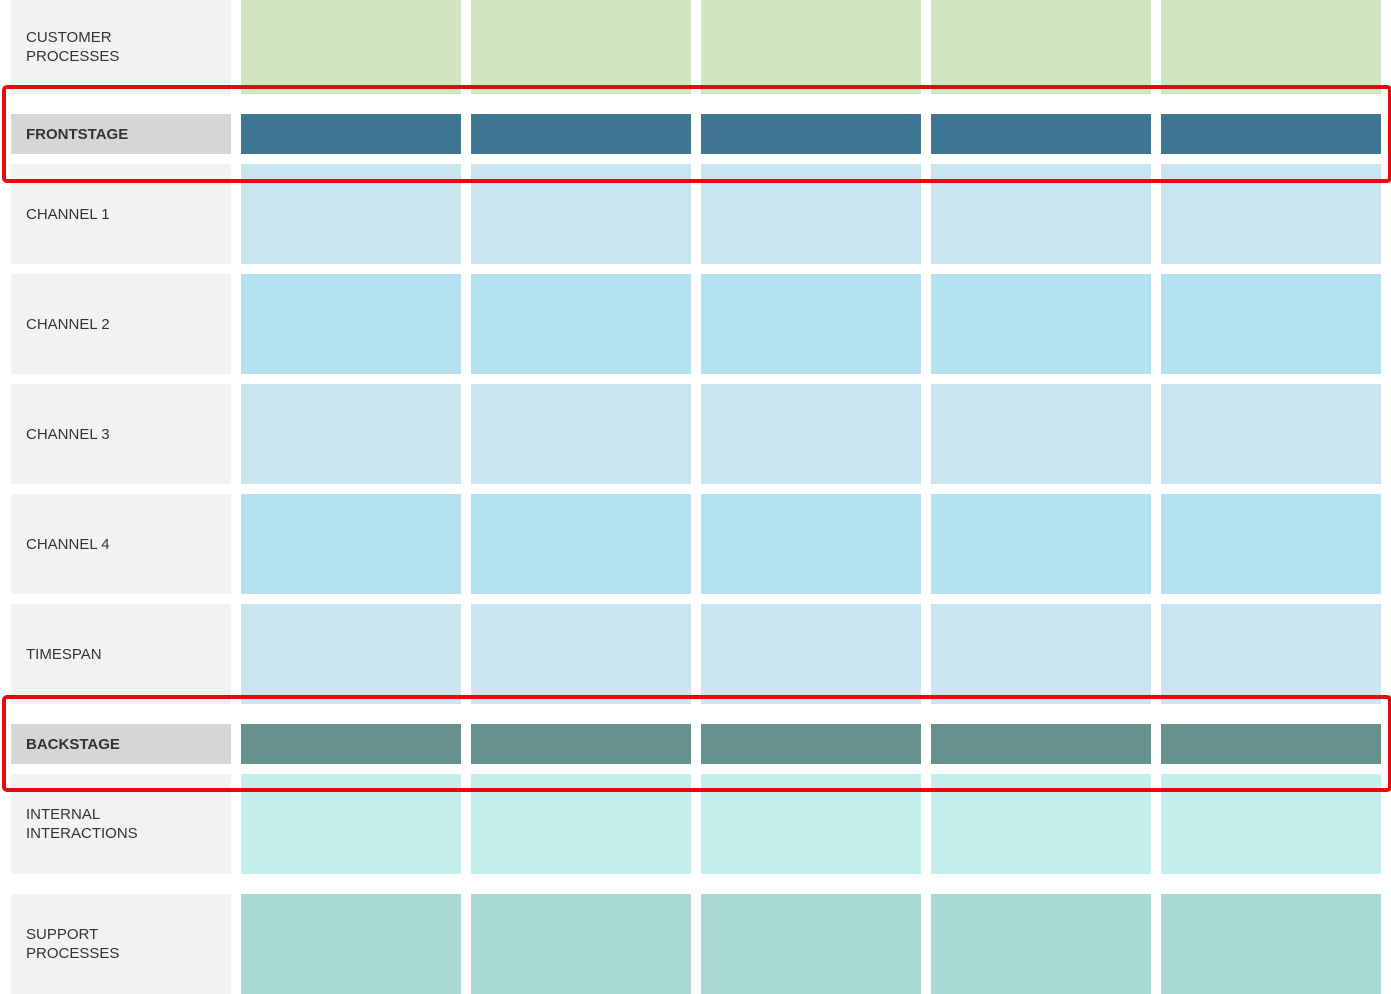 The height and width of the screenshot is (994, 1391). Describe the element at coordinates (695, 654) in the screenshot. I see `row-timespan: TIMESPAN` at that location.